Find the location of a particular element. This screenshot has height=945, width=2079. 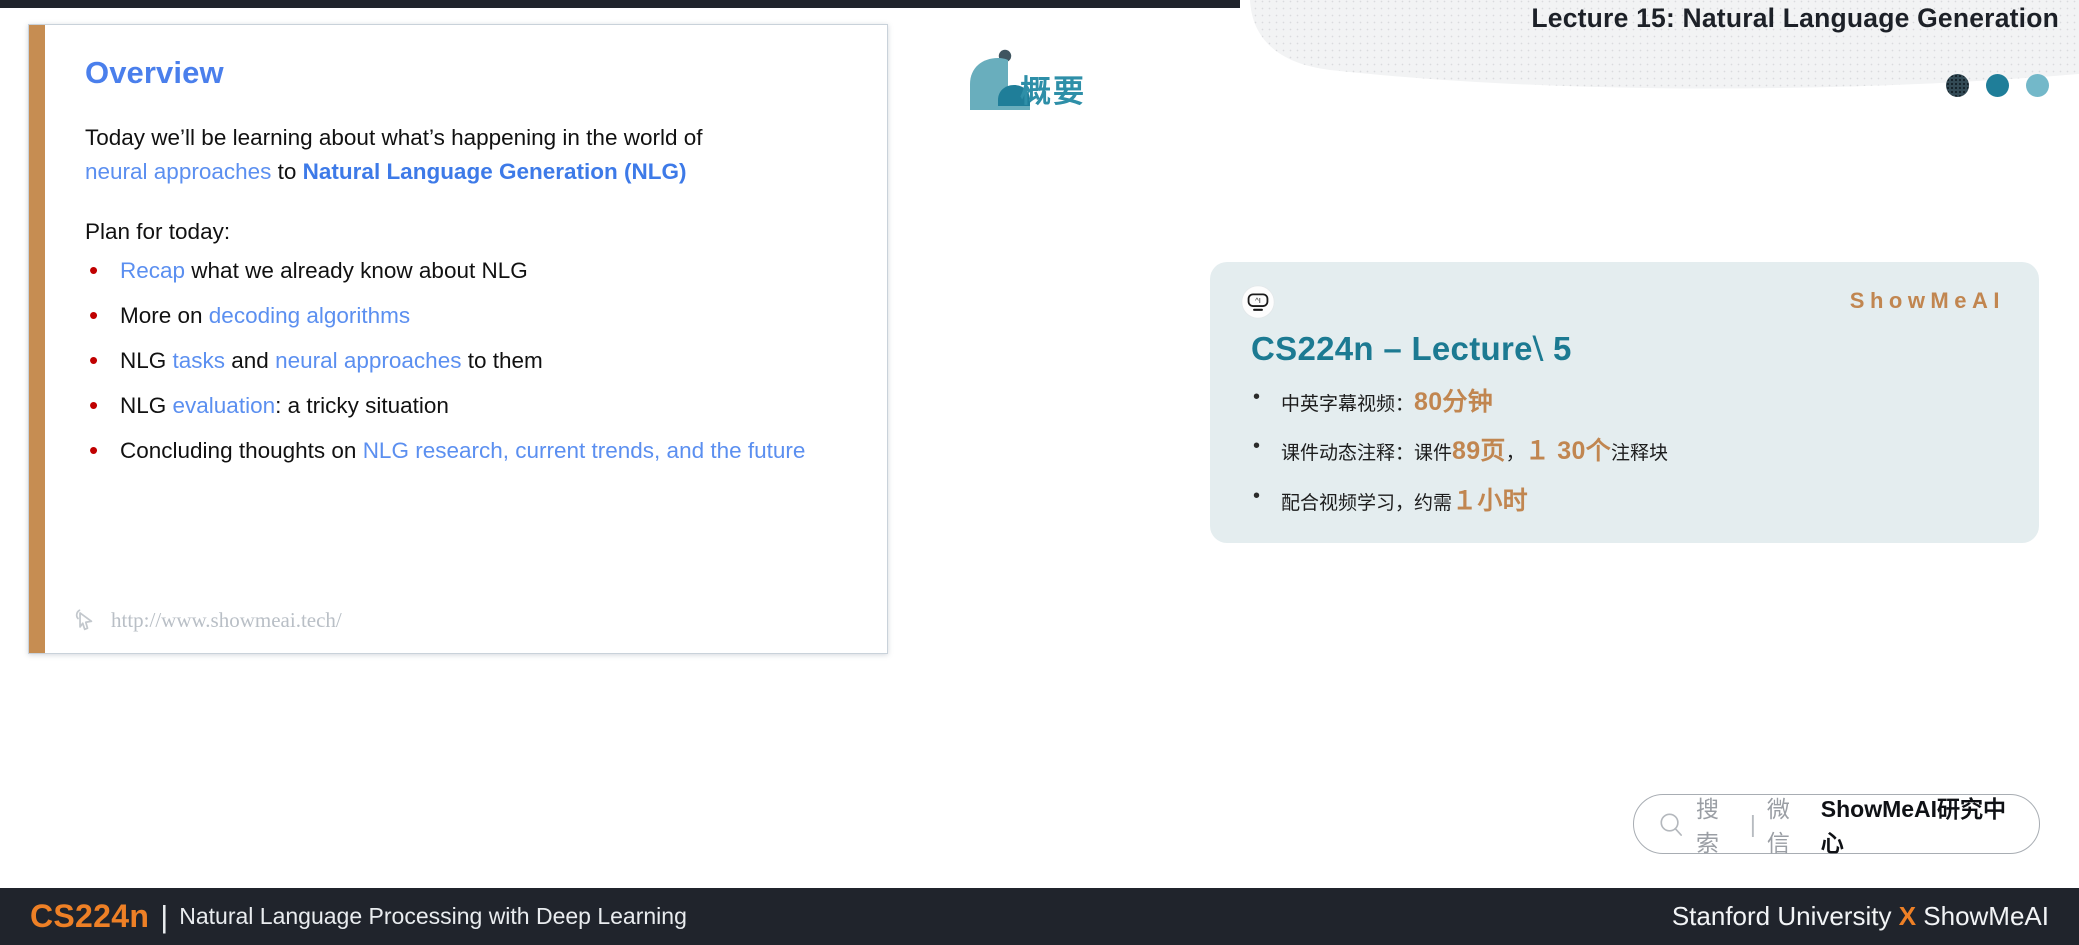

card-brand: ShowMeAI is located at coordinates (1927, 300).